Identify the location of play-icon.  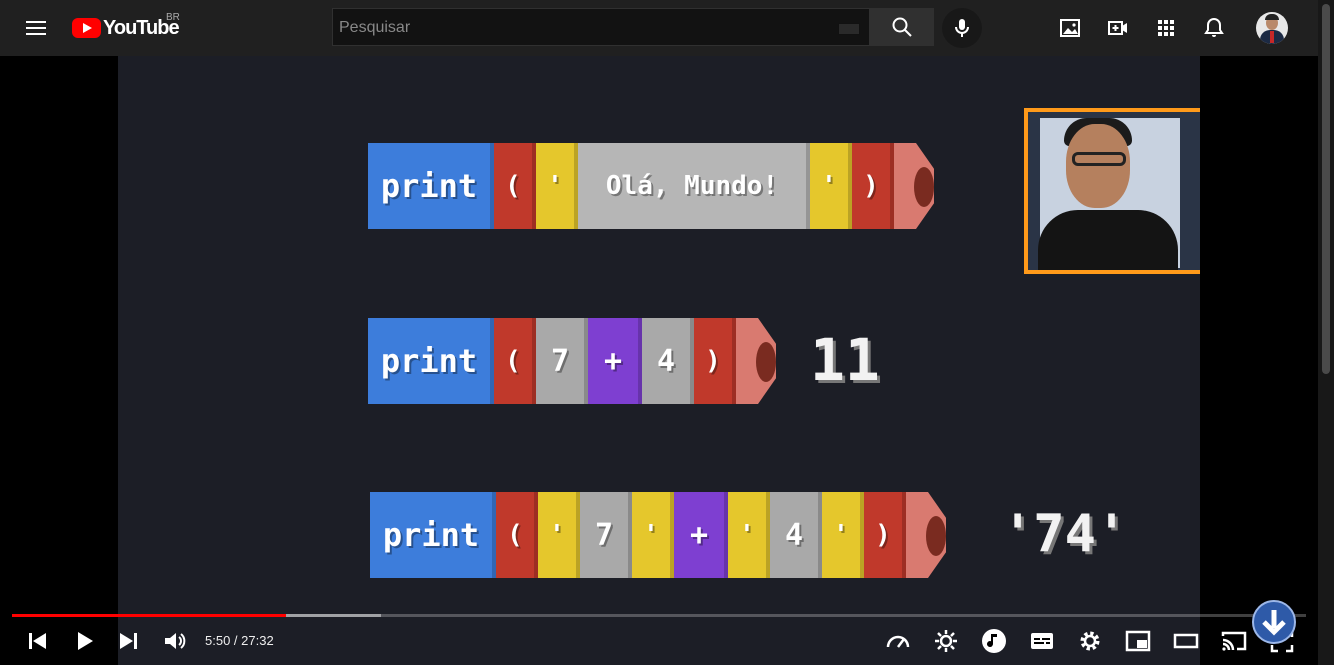
(84, 641).